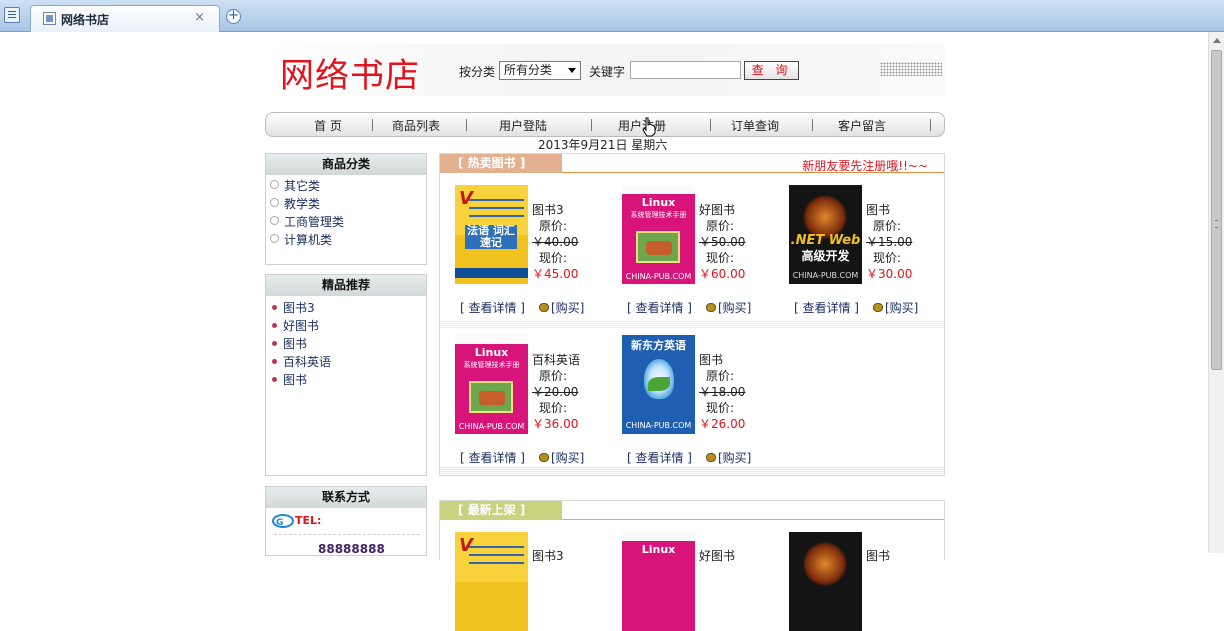  Describe the element at coordinates (607, 72) in the screenshot. I see `keyword-label: 关键字` at that location.